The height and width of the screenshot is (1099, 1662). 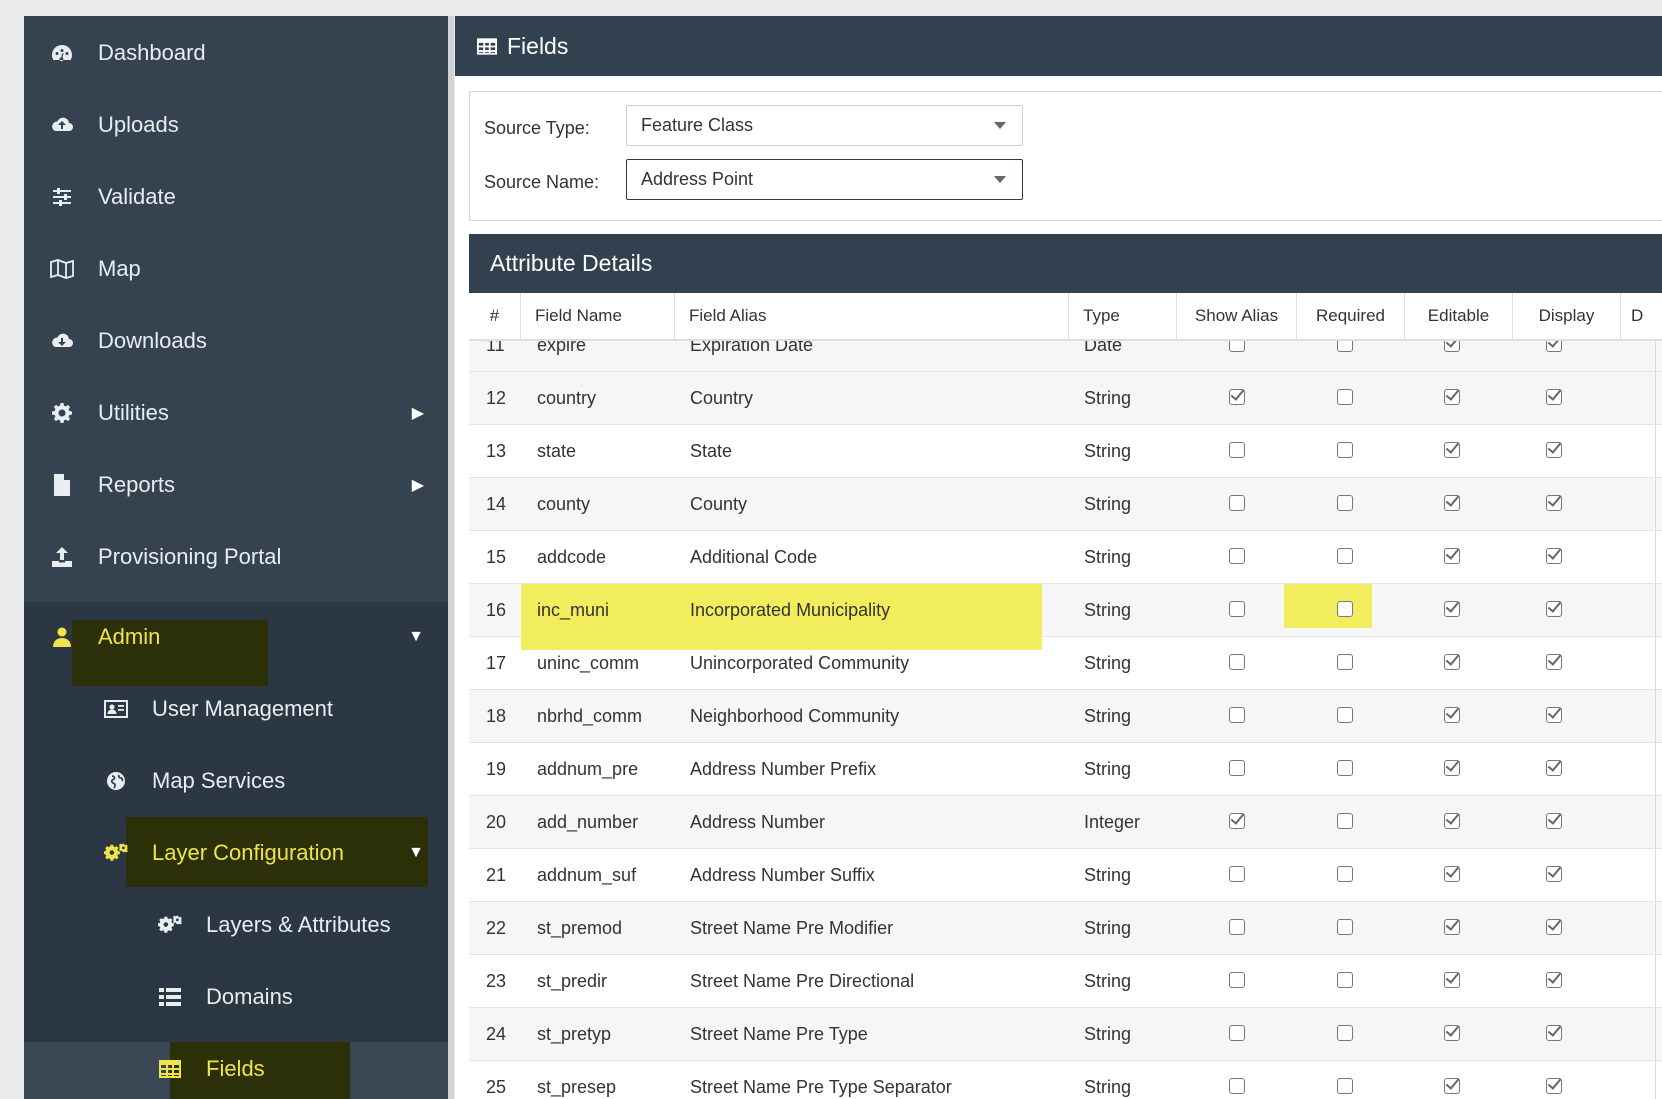 What do you see at coordinates (1351, 316) in the screenshot?
I see `col-header-required: Required` at bounding box center [1351, 316].